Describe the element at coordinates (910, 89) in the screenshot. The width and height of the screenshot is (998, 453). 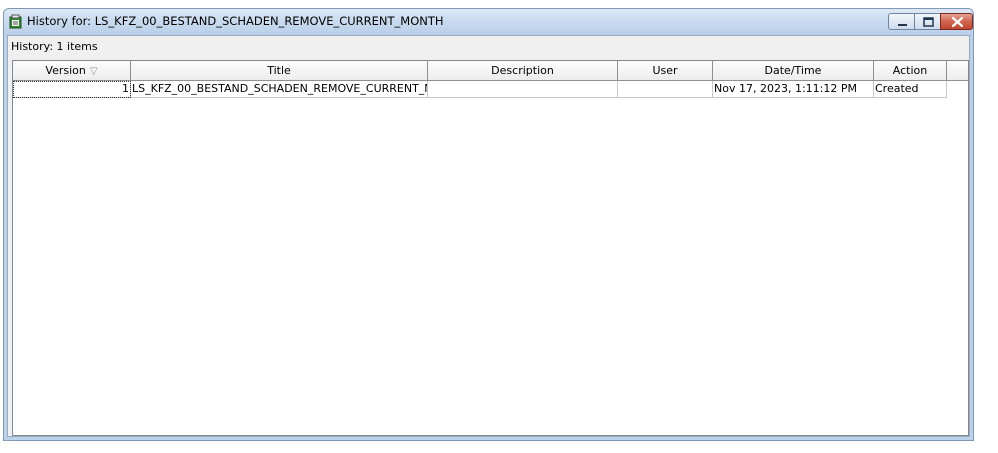
I see `cell-action: Created` at that location.